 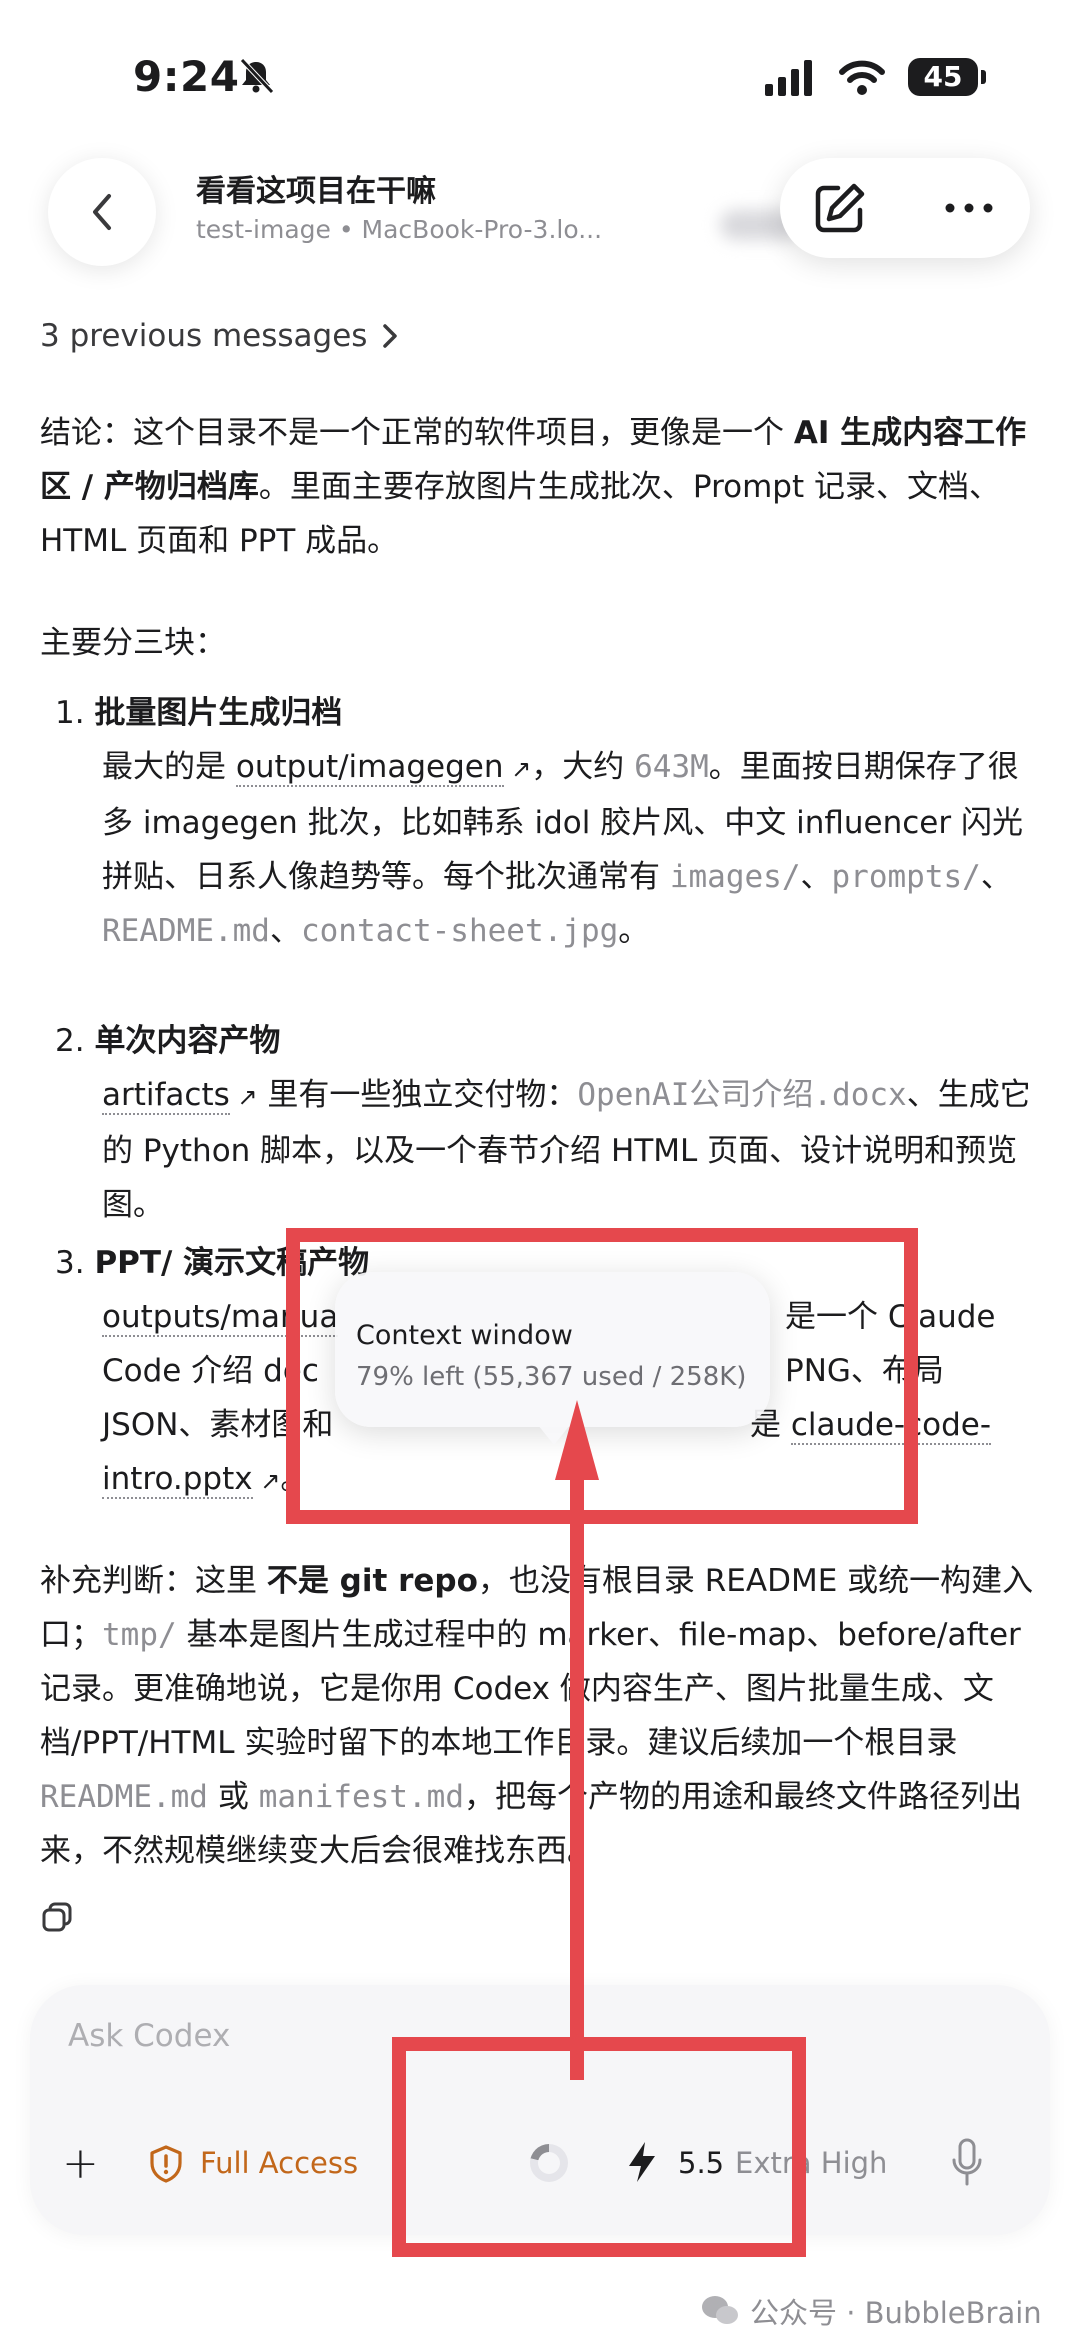 I want to click on wechat-icon, so click(x=720, y=2310).